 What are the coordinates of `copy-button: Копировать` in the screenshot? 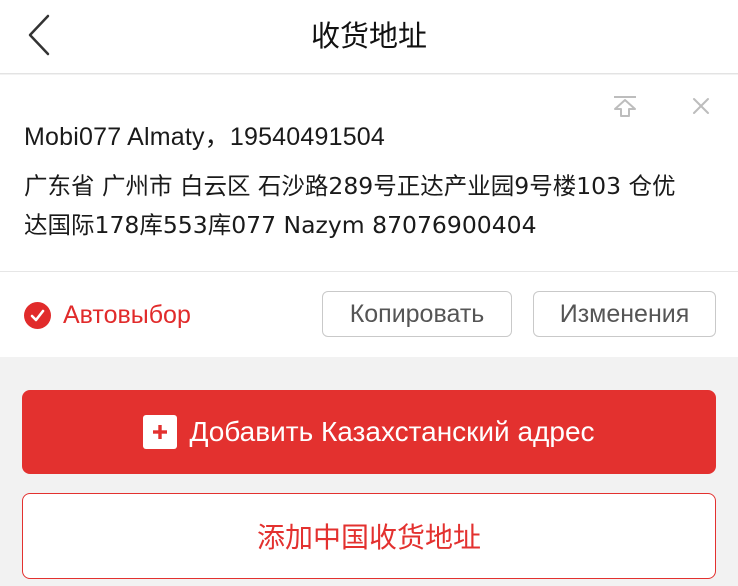 It's located at (417, 314).